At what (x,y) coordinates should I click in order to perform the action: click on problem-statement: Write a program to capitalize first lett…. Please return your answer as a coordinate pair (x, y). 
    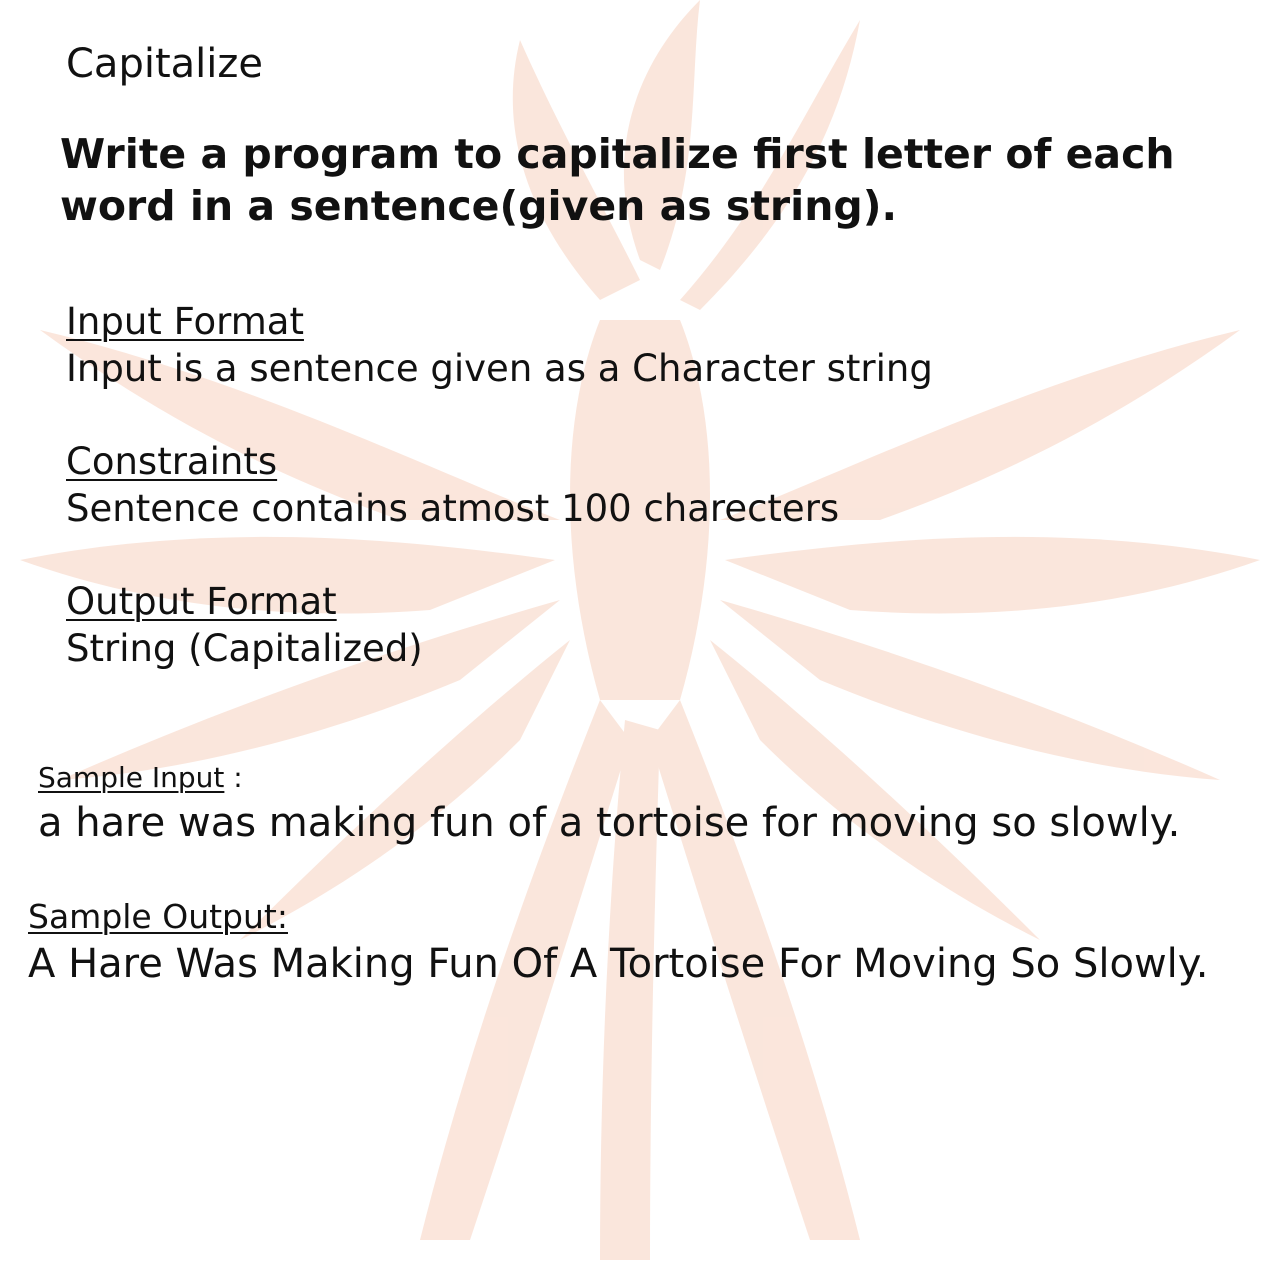
    Looking at the image, I should click on (617, 180).